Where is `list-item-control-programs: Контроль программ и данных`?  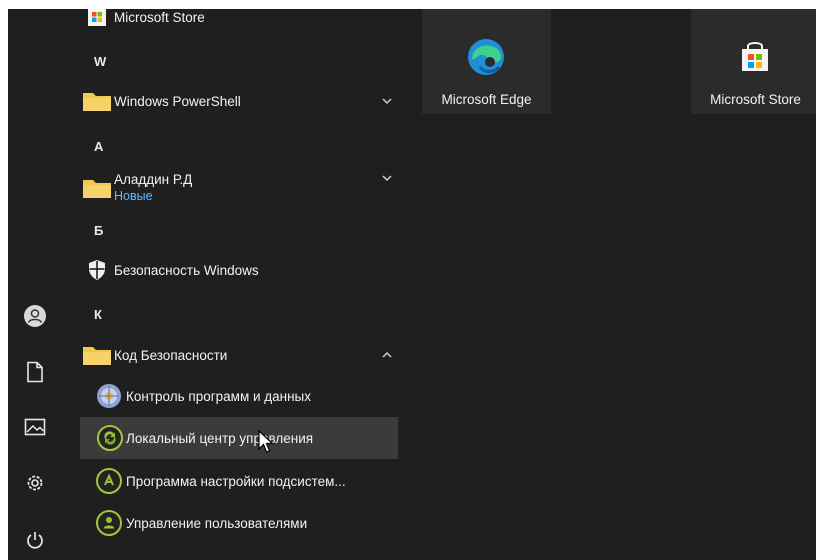 list-item-control-programs: Контроль программ и данных is located at coordinates (245, 396).